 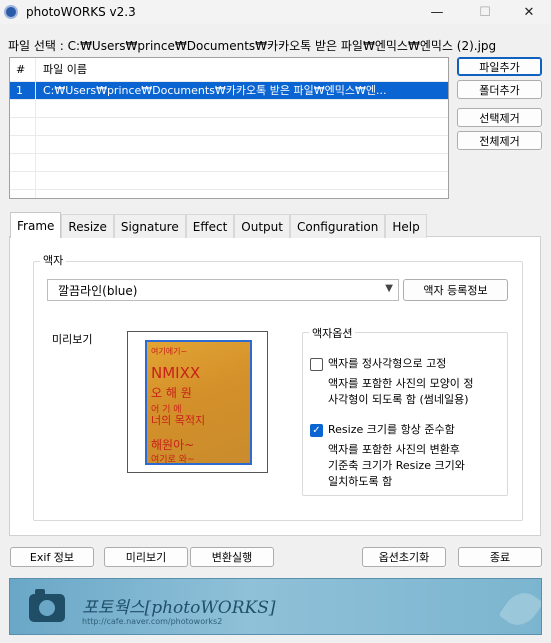 What do you see at coordinates (53, 260) in the screenshot?
I see `frame-group-label: 액자` at bounding box center [53, 260].